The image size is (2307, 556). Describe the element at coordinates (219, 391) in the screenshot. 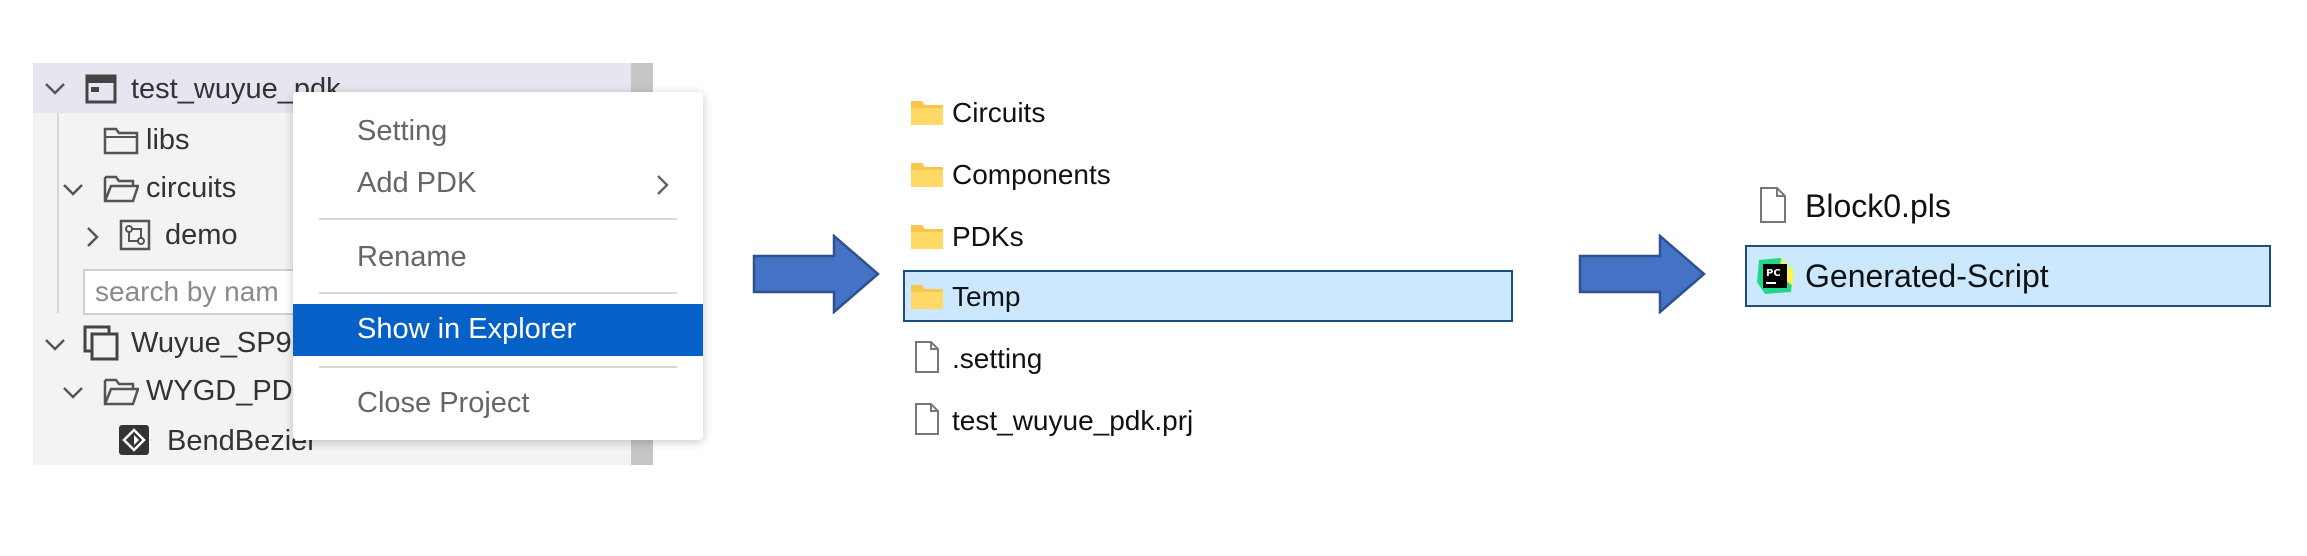

I see `tree-item-label: WYGD_PD` at that location.